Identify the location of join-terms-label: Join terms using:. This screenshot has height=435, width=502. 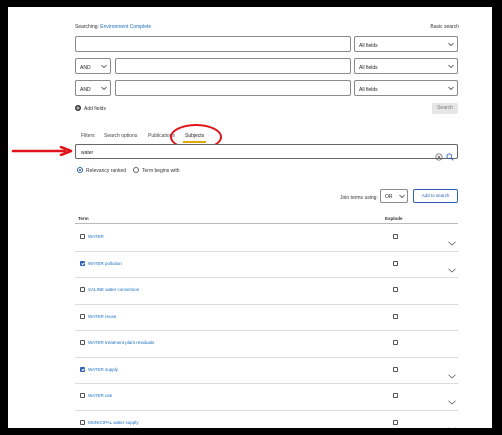
(359, 198).